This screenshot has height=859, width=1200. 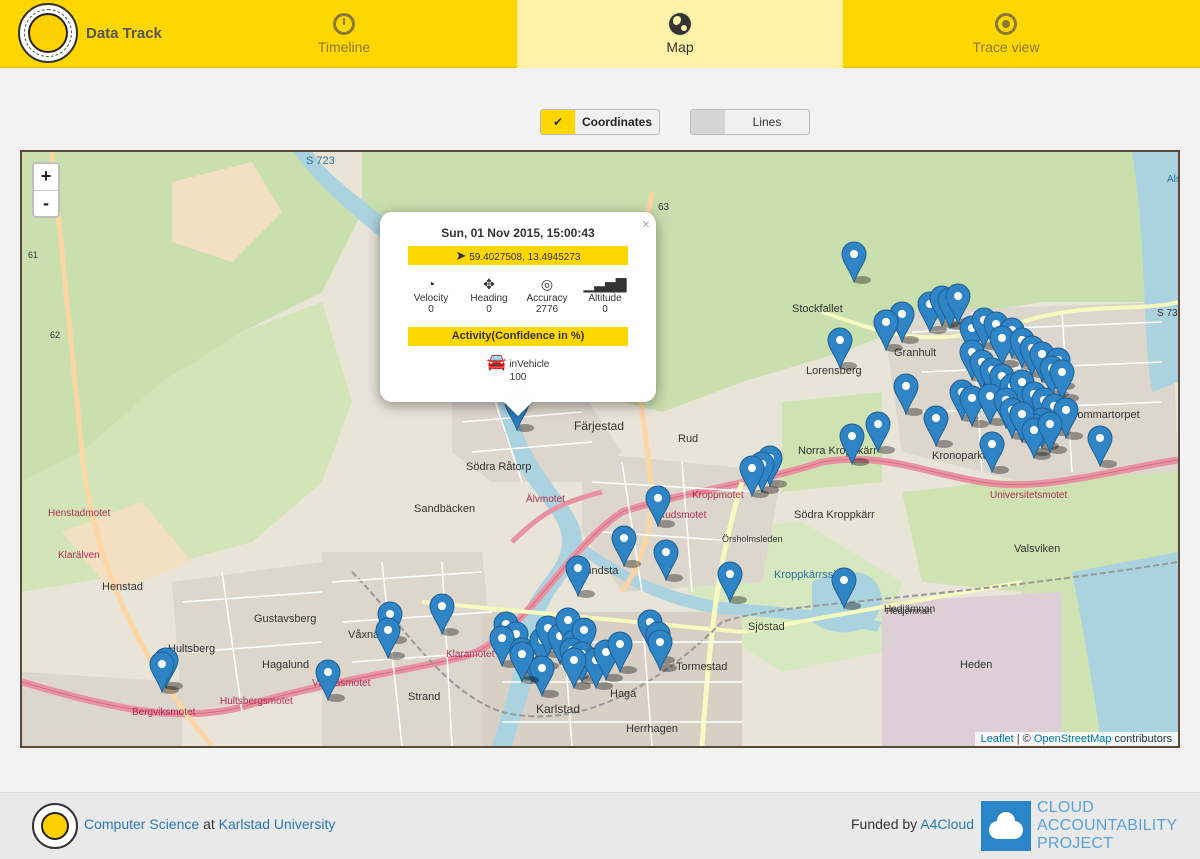 What do you see at coordinates (518, 377) in the screenshot?
I see `activity-confidence: 100` at bounding box center [518, 377].